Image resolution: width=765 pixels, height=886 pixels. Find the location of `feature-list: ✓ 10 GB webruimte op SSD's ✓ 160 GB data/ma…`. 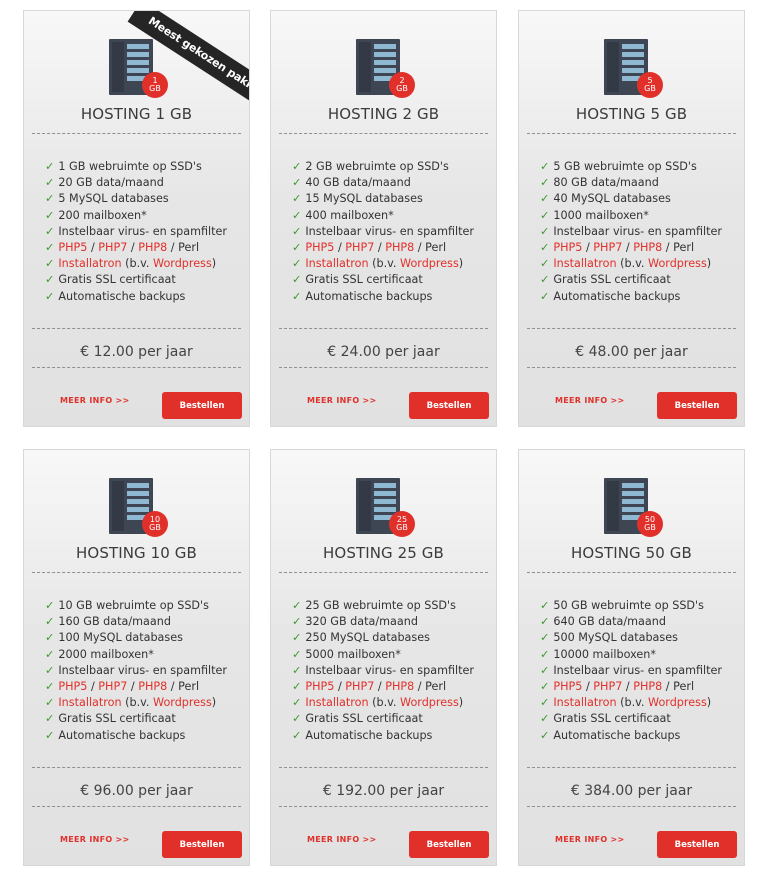

feature-list: ✓ 10 GB webruimte op SSD's ✓ 160 GB data/ma… is located at coordinates (136, 671).